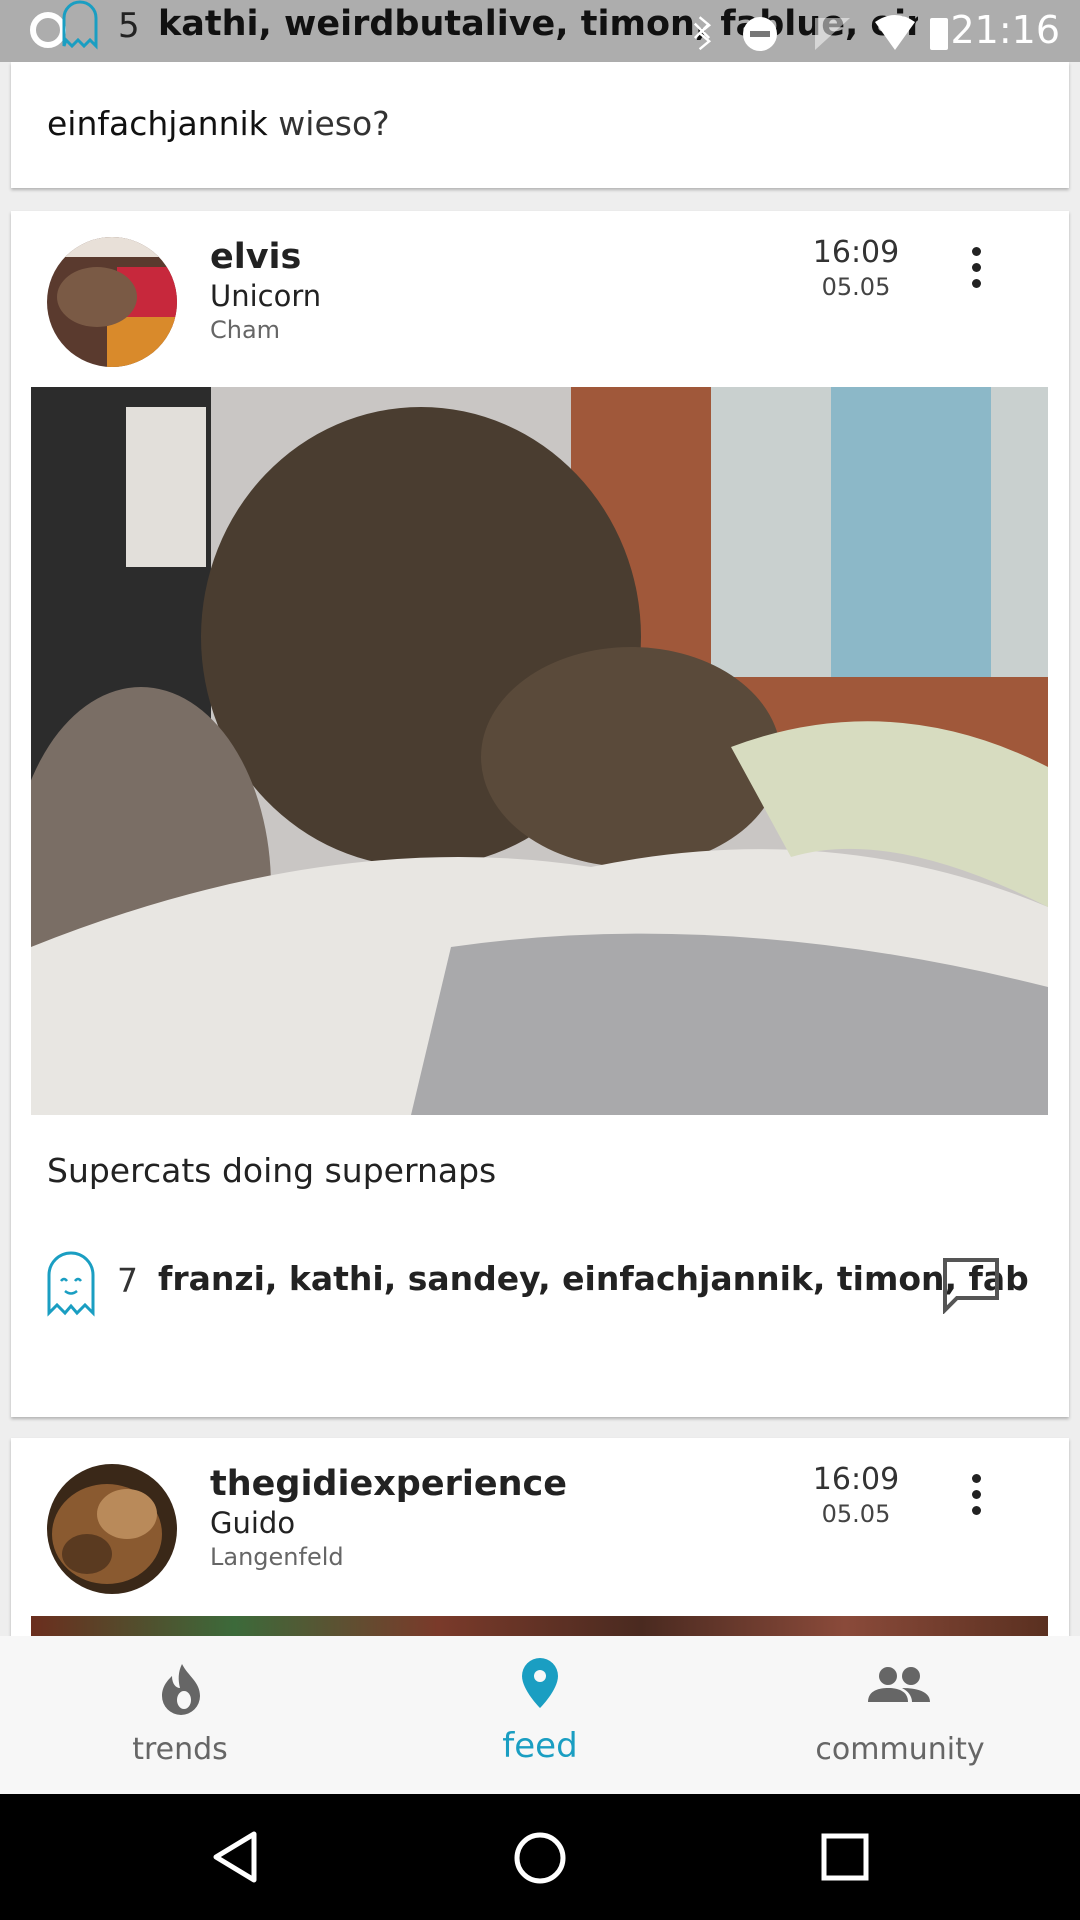  Describe the element at coordinates (272, 1170) in the screenshot. I see `post-caption: Supercats doing supernaps` at that location.